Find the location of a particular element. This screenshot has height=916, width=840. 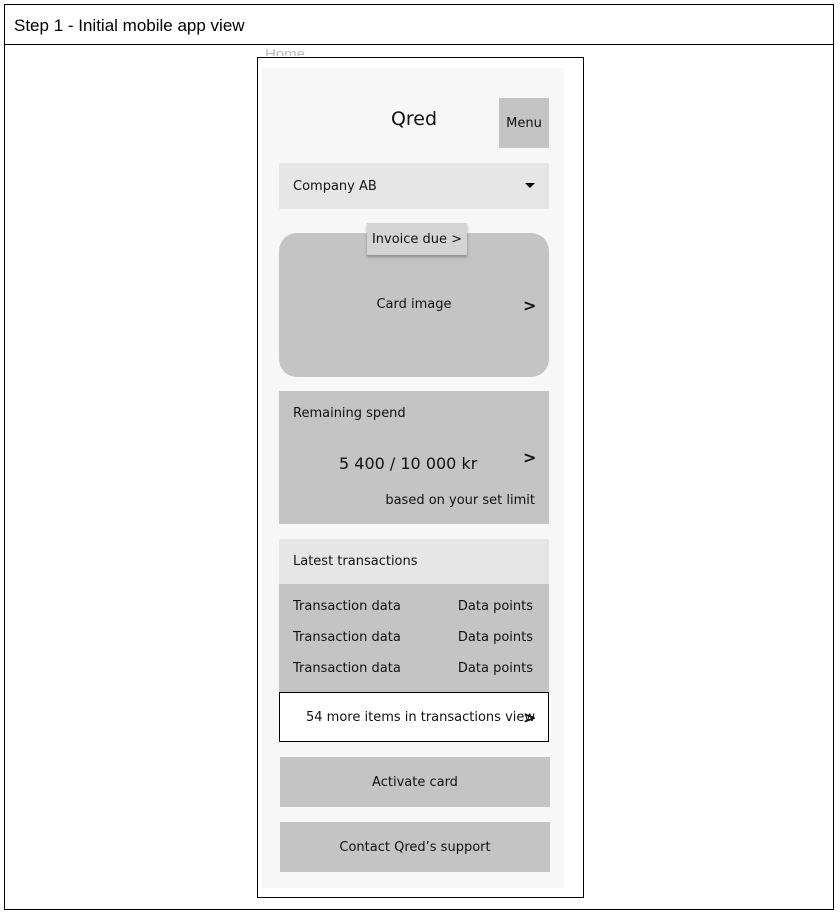

step-title: Step 1 - Initial mobile app view is located at coordinates (419, 24).